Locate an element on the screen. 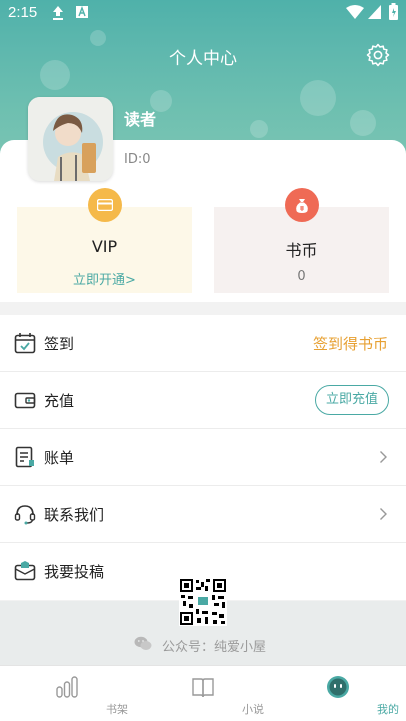  app-notification-icon is located at coordinates (82, 12).